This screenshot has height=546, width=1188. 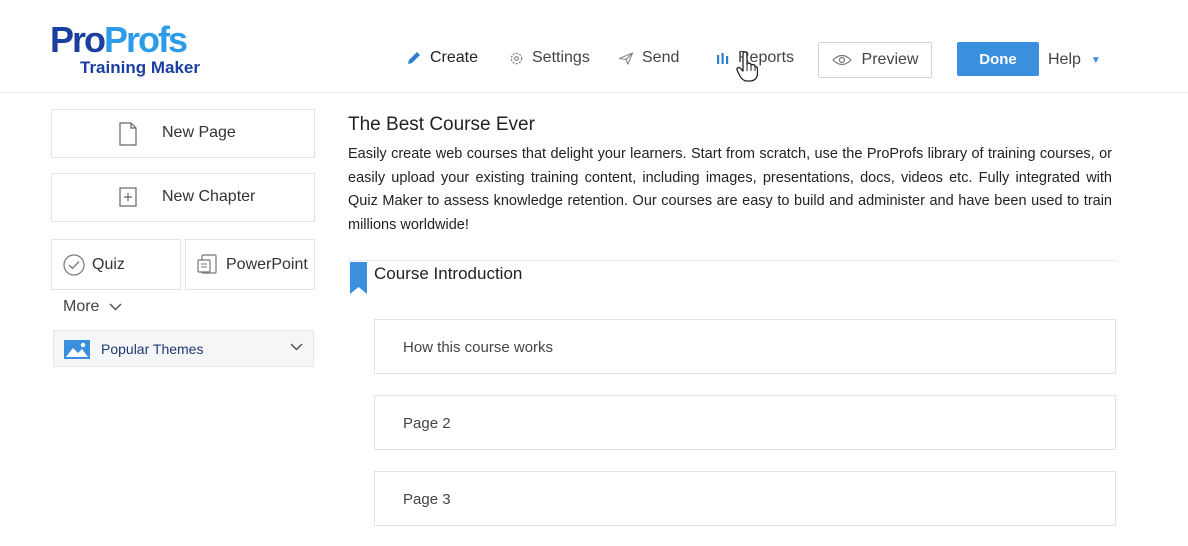 What do you see at coordinates (74, 265) in the screenshot?
I see `check-circle-icon` at bounding box center [74, 265].